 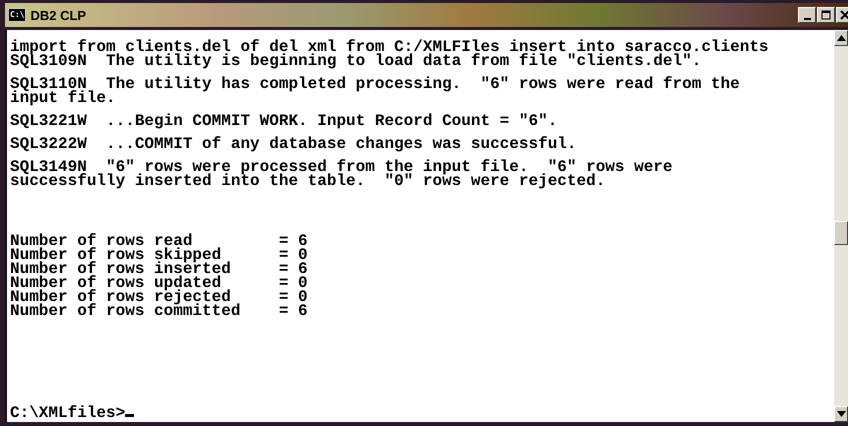 What do you see at coordinates (159, 297) in the screenshot?
I see `summary-line: Number of rows rejected = 0` at bounding box center [159, 297].